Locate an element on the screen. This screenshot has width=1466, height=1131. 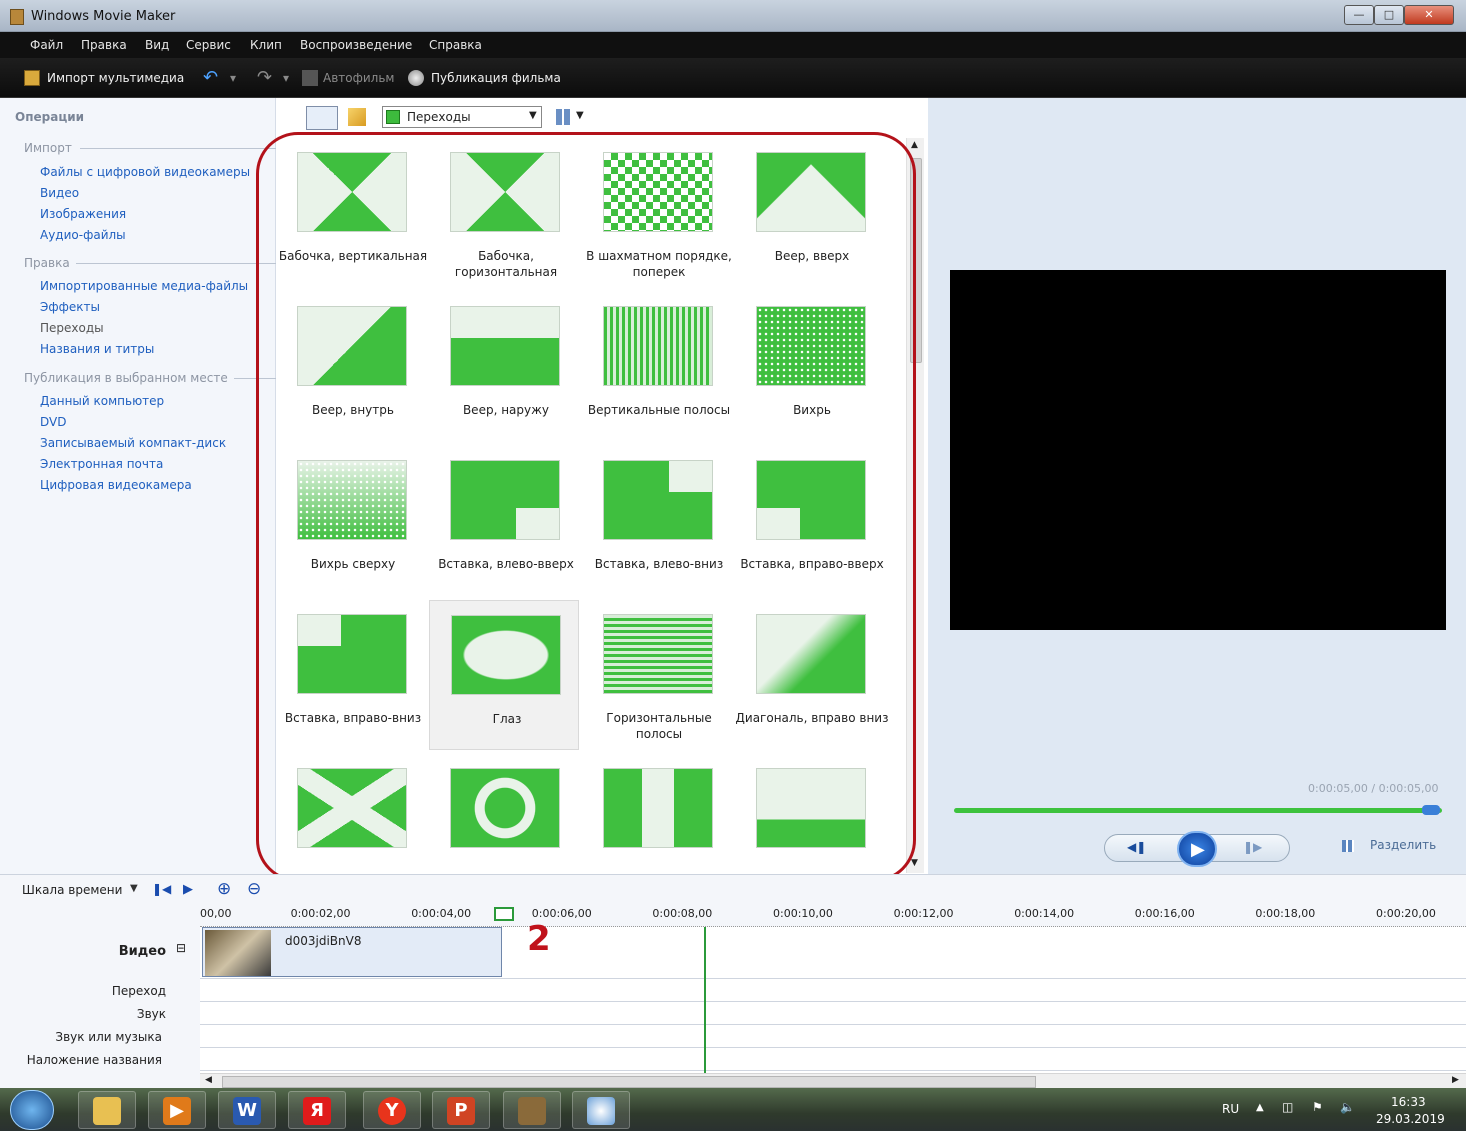
link-audio-files: Аудио-файлы is located at coordinates (83, 235).